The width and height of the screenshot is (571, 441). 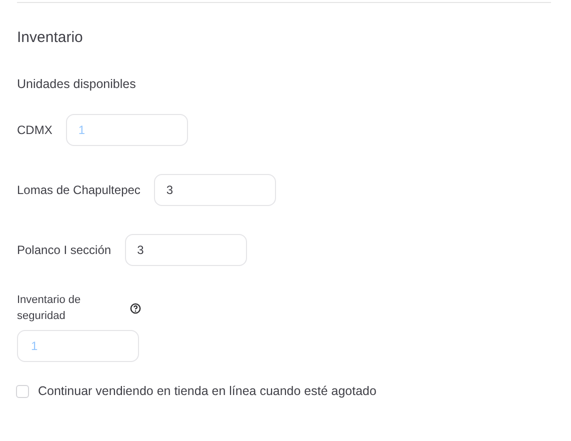 What do you see at coordinates (77, 84) in the screenshot?
I see `section-subtitle: Unidades disponibles` at bounding box center [77, 84].